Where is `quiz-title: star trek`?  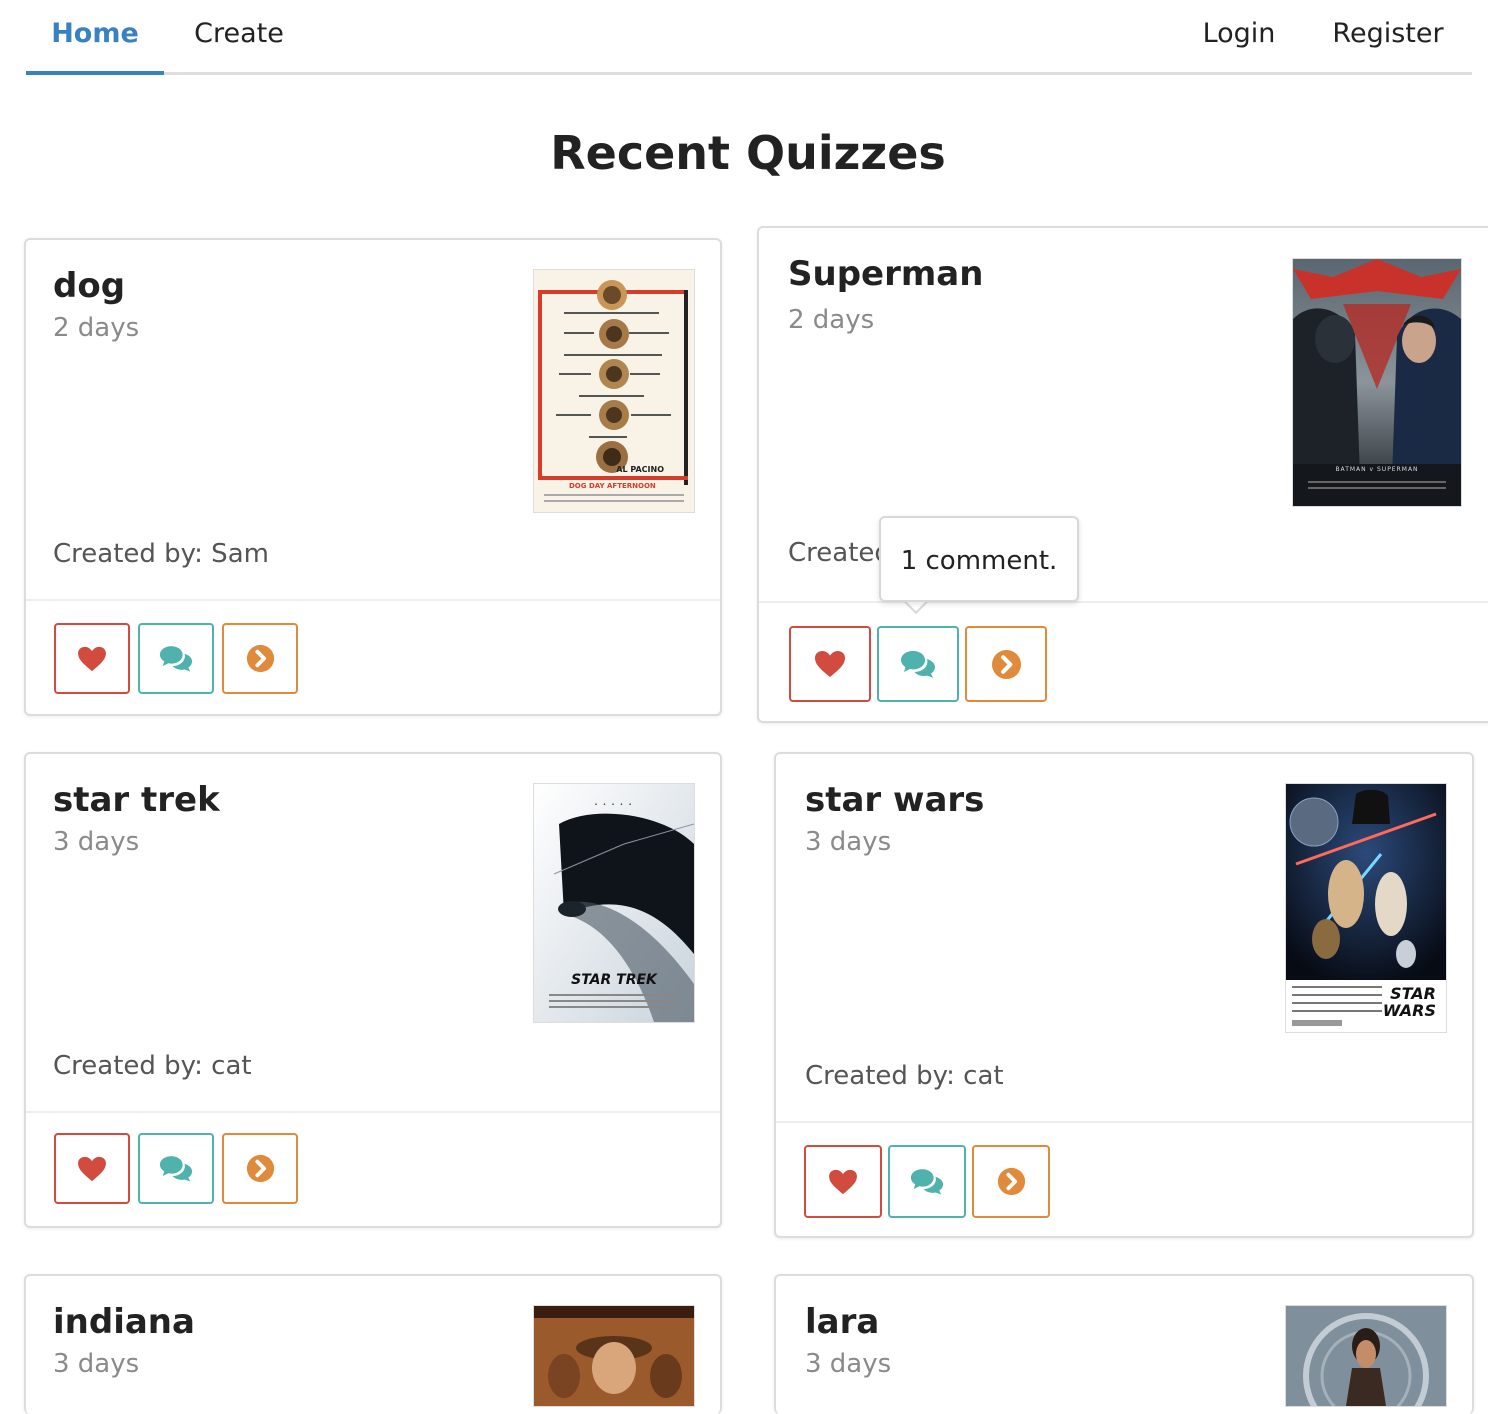 quiz-title: star trek is located at coordinates (136, 800).